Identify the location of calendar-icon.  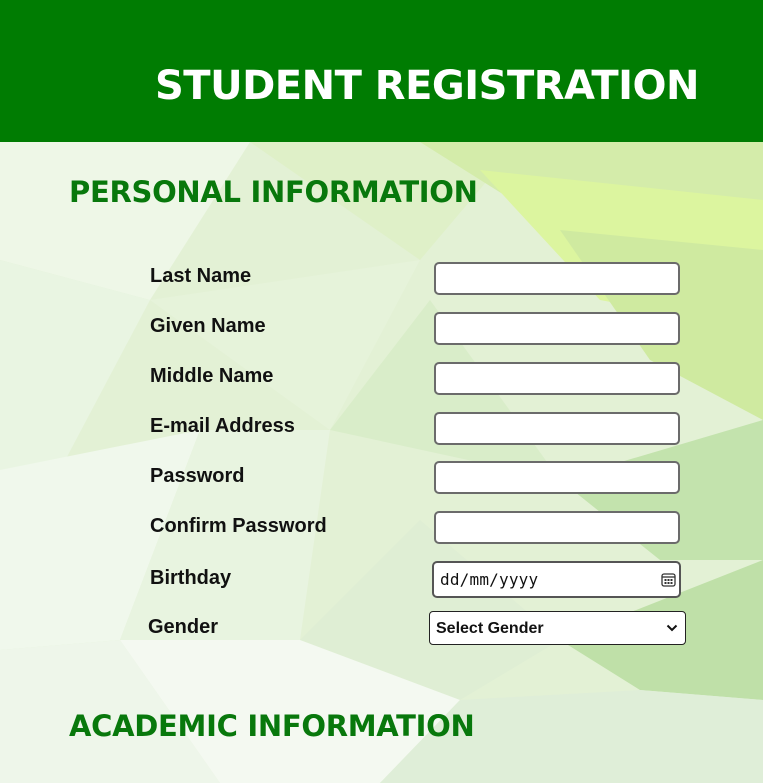
(668, 579).